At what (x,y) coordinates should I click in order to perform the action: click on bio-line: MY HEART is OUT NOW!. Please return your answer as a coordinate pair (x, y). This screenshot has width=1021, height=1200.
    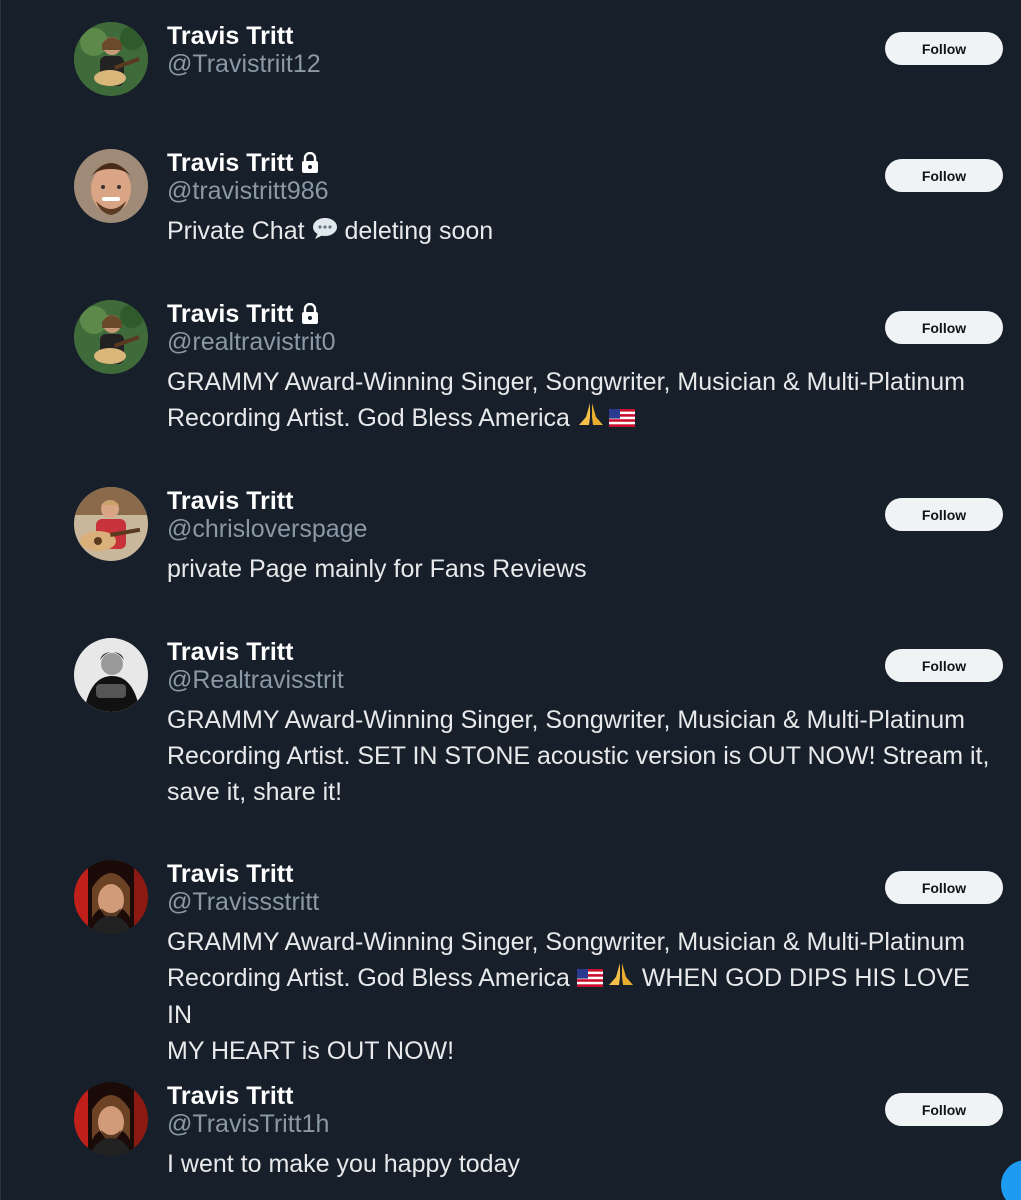
    Looking at the image, I should click on (311, 1051).